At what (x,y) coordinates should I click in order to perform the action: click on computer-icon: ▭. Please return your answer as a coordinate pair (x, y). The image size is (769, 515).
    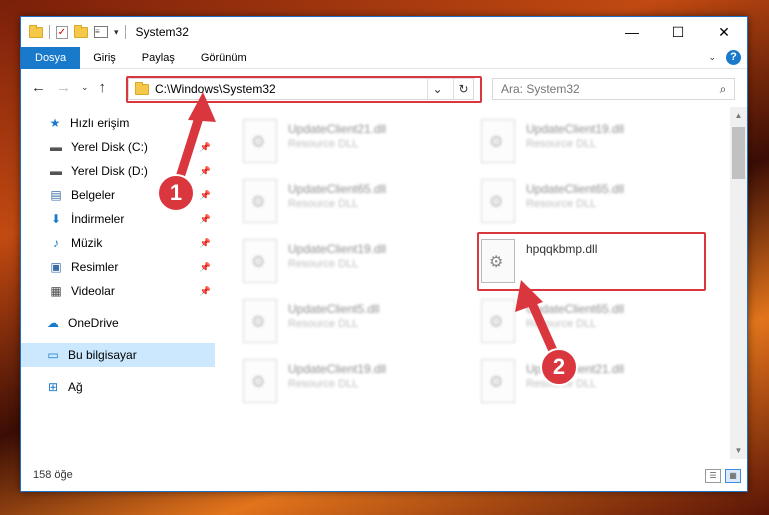
    Looking at the image, I should click on (53, 355).